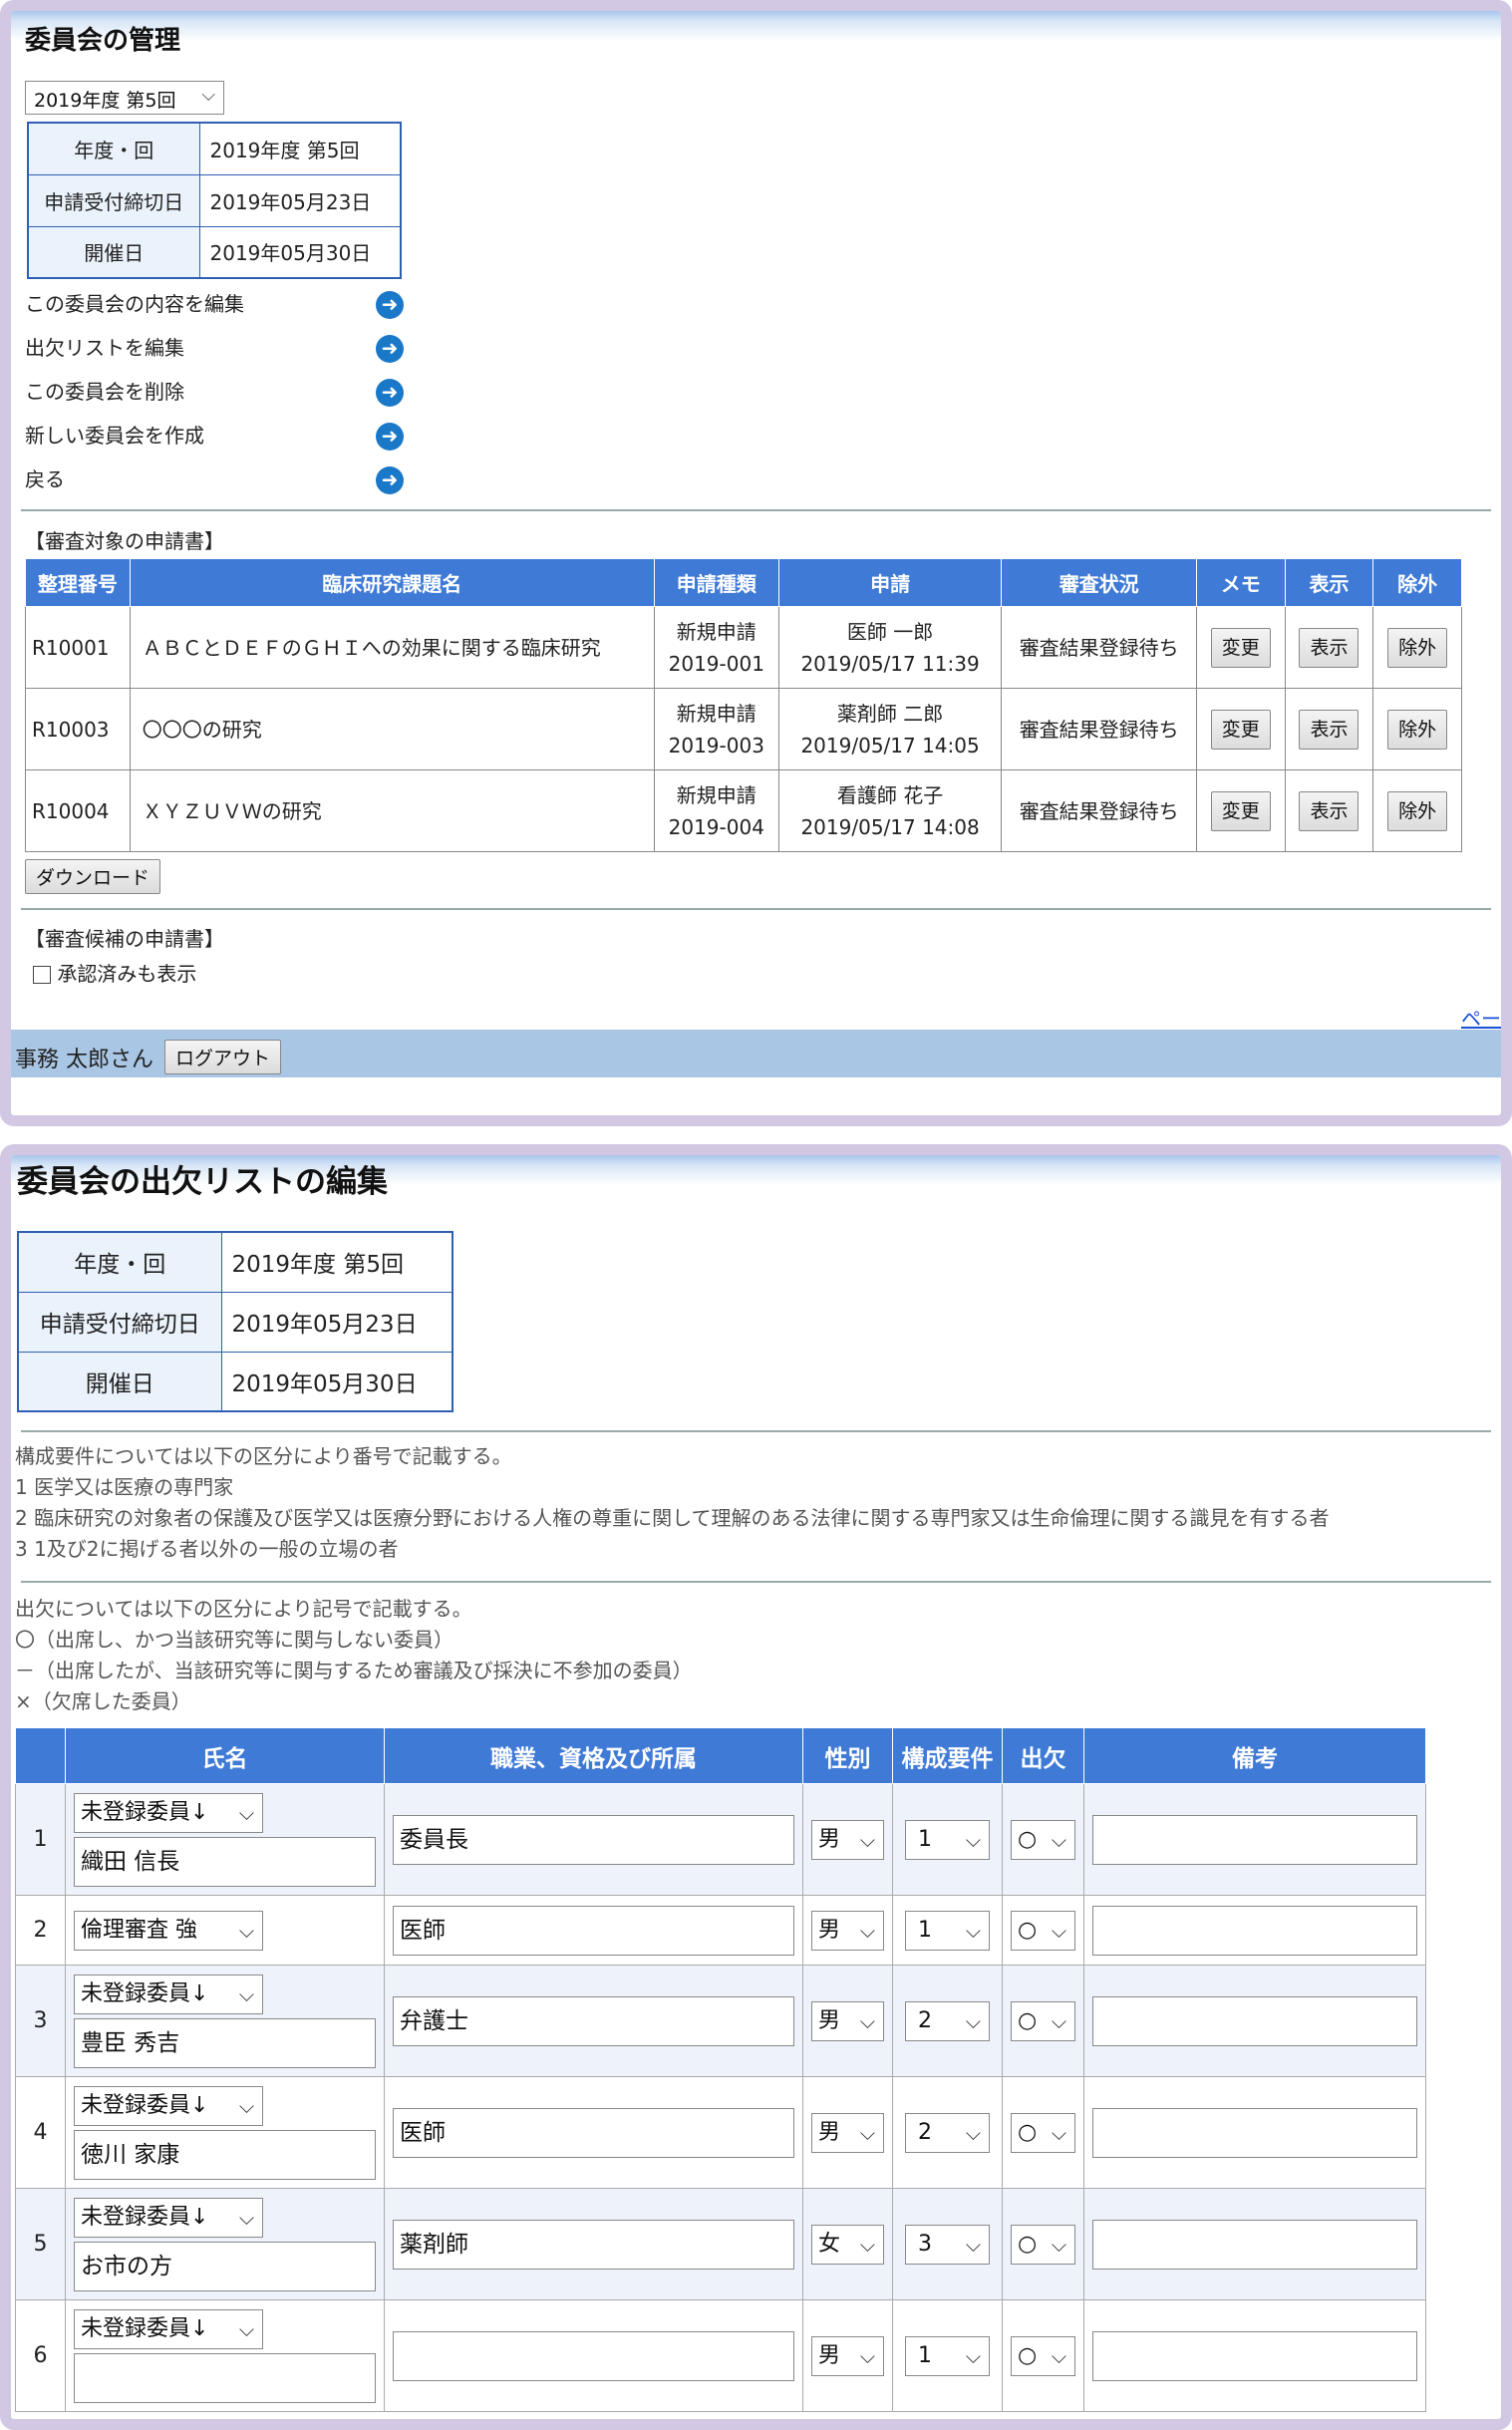 Image resolution: width=1512 pixels, height=2430 pixels. I want to click on page-link: ペー, so click(1481, 1017).